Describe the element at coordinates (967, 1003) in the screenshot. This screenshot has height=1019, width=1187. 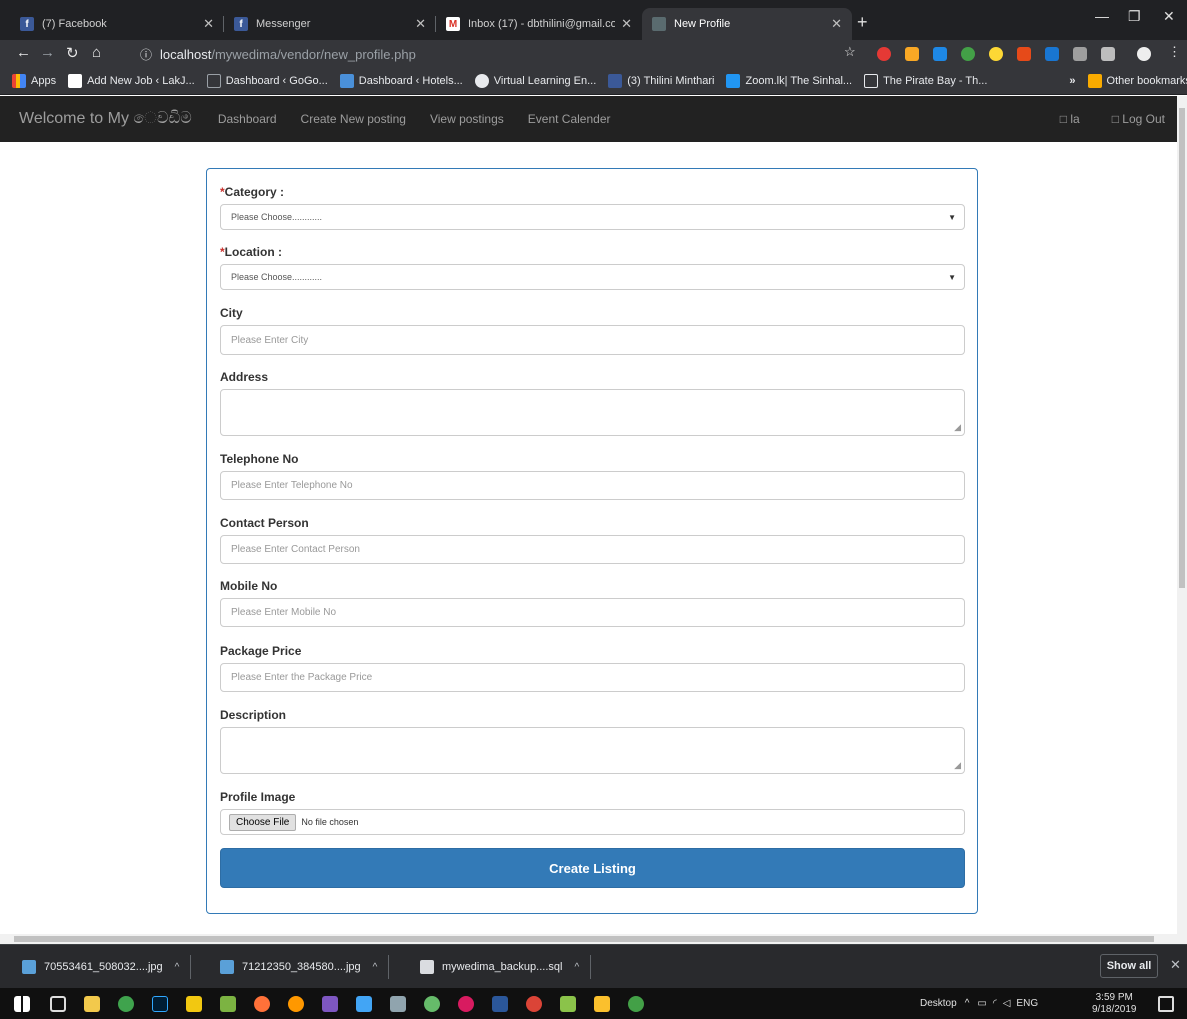
I see `tray-chevron-icon: ^` at that location.